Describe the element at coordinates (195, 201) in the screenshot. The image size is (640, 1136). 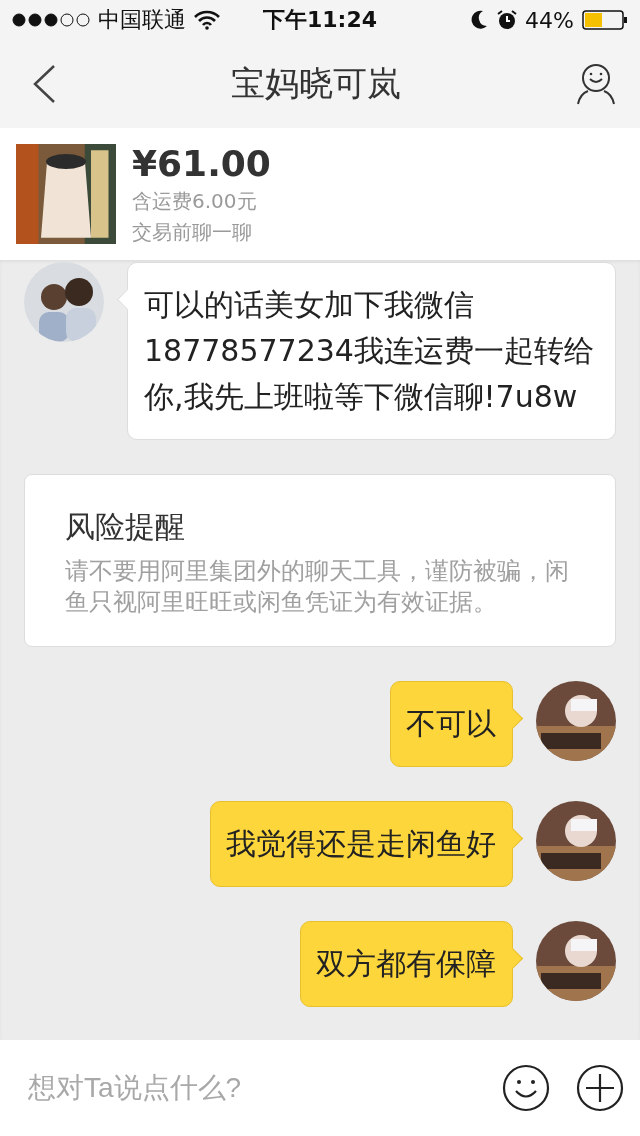
I see `shipping-fee: 含运费6.00元` at that location.